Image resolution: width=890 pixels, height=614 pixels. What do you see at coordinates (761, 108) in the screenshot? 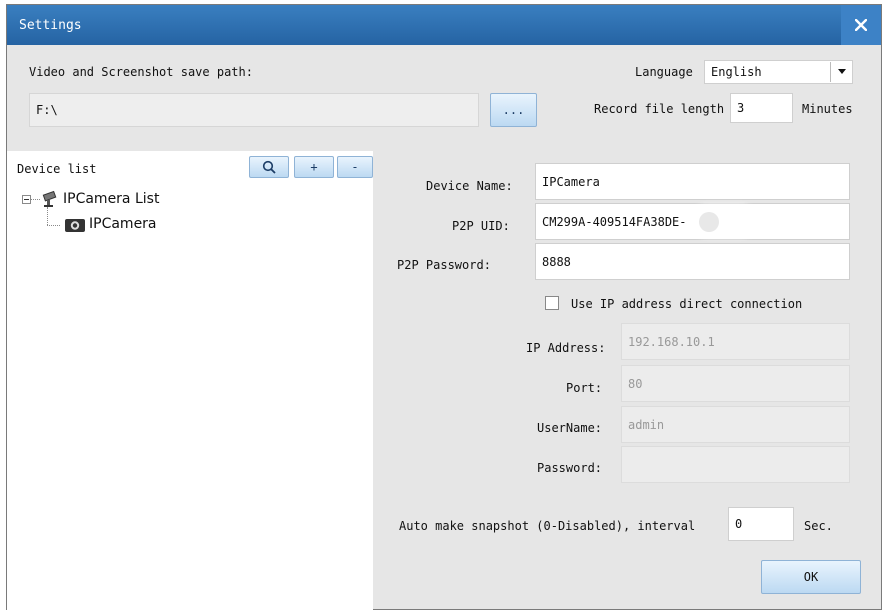
I see `record-length-input: 3` at bounding box center [761, 108].